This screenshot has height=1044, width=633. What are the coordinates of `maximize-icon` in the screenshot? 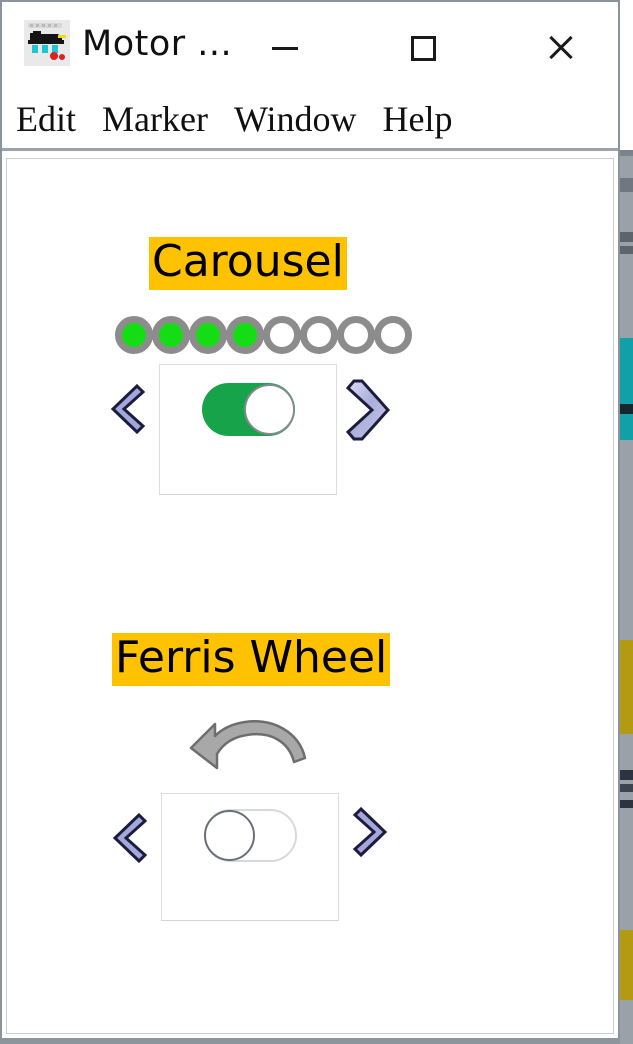 It's located at (423, 48).